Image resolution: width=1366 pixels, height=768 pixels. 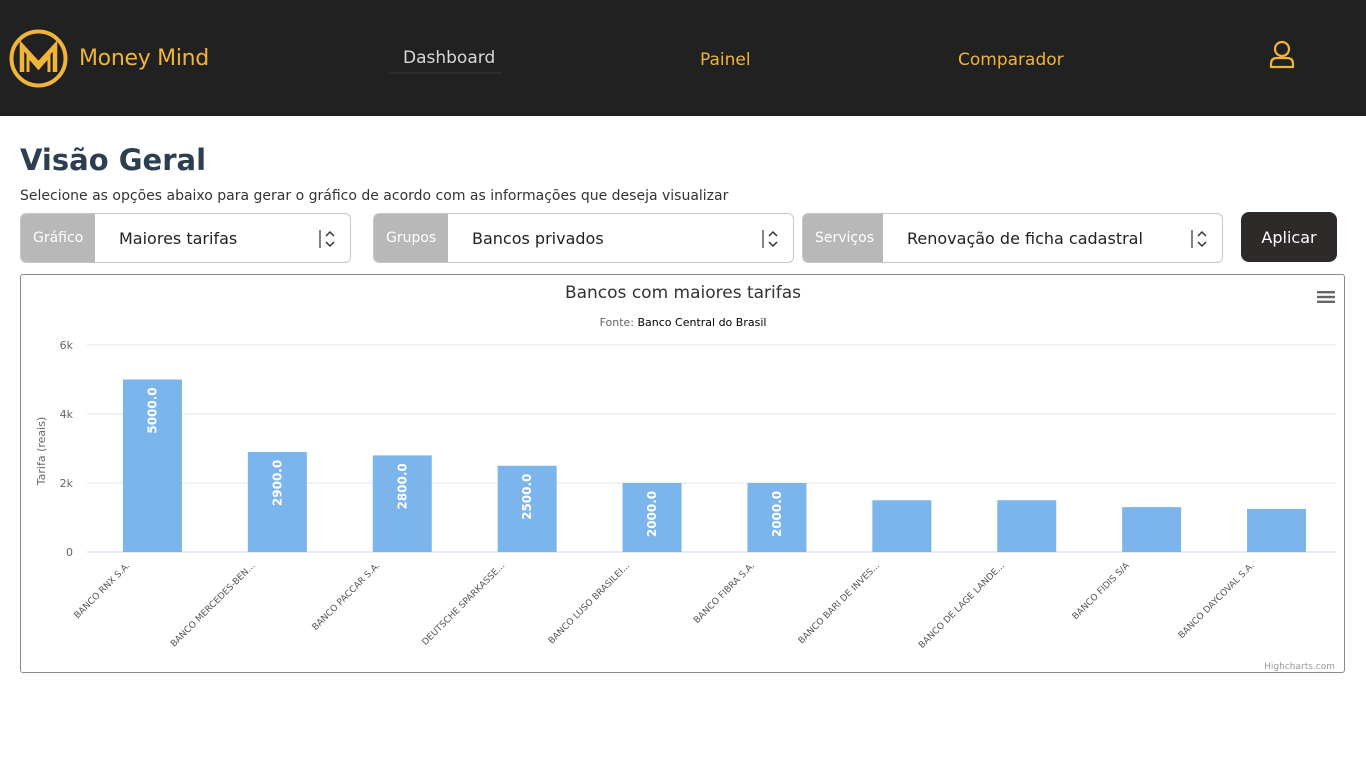 What do you see at coordinates (38, 58) in the screenshot?
I see `money-mind-logo-icon` at bounding box center [38, 58].